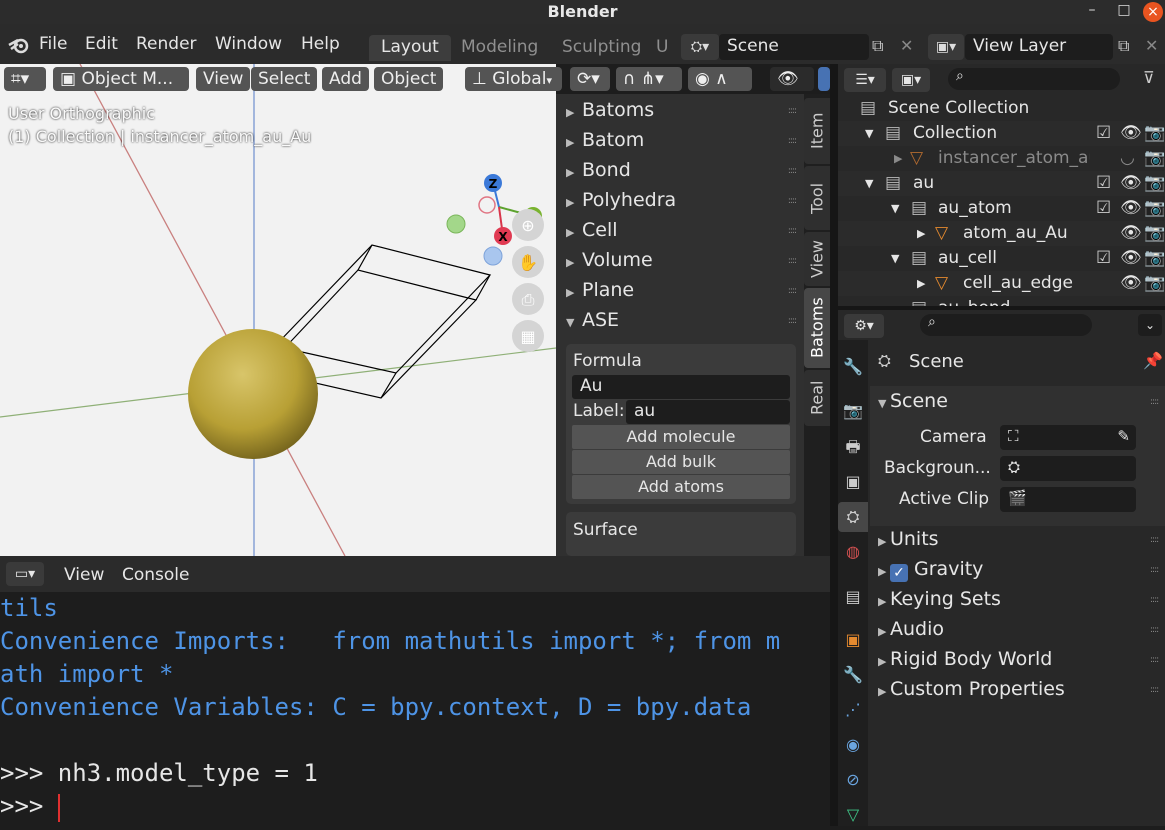 This screenshot has width=1165, height=830. Describe the element at coordinates (708, 412) in the screenshot. I see `label-input: au` at that location.